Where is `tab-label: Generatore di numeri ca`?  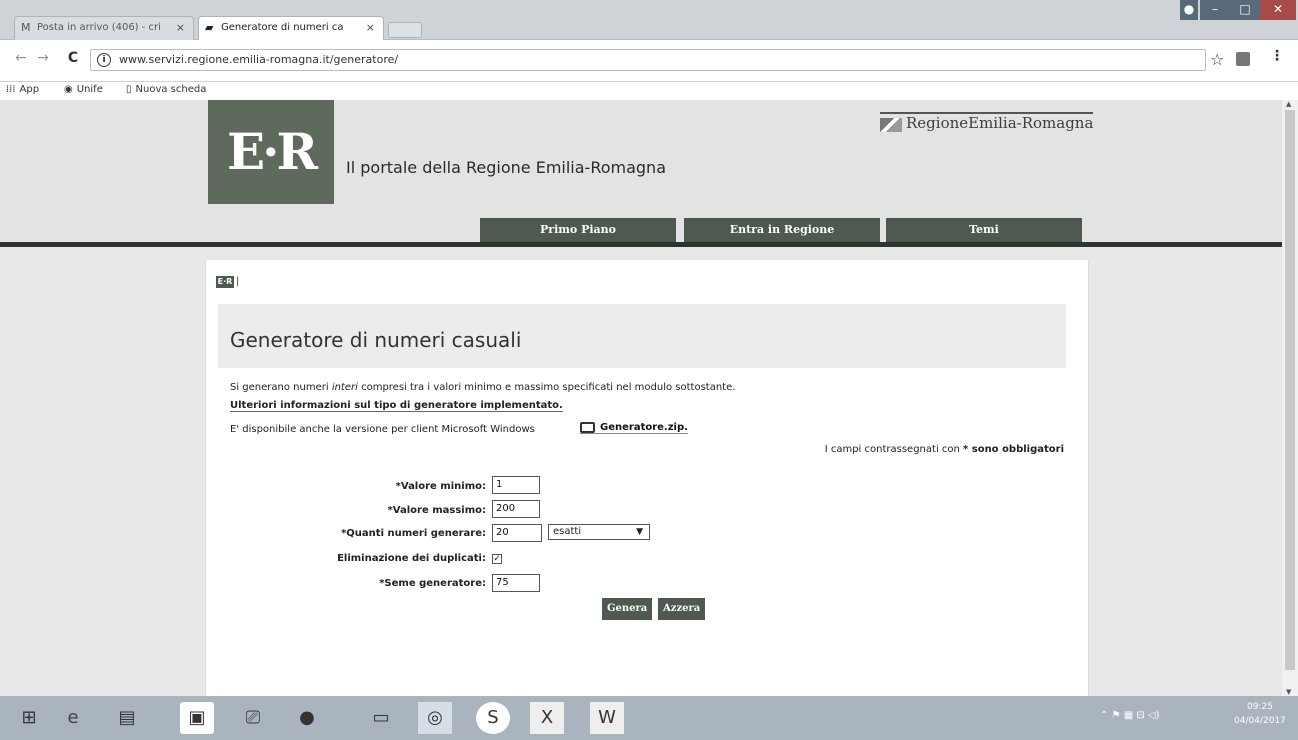 tab-label: Generatore di numeri ca is located at coordinates (282, 27).